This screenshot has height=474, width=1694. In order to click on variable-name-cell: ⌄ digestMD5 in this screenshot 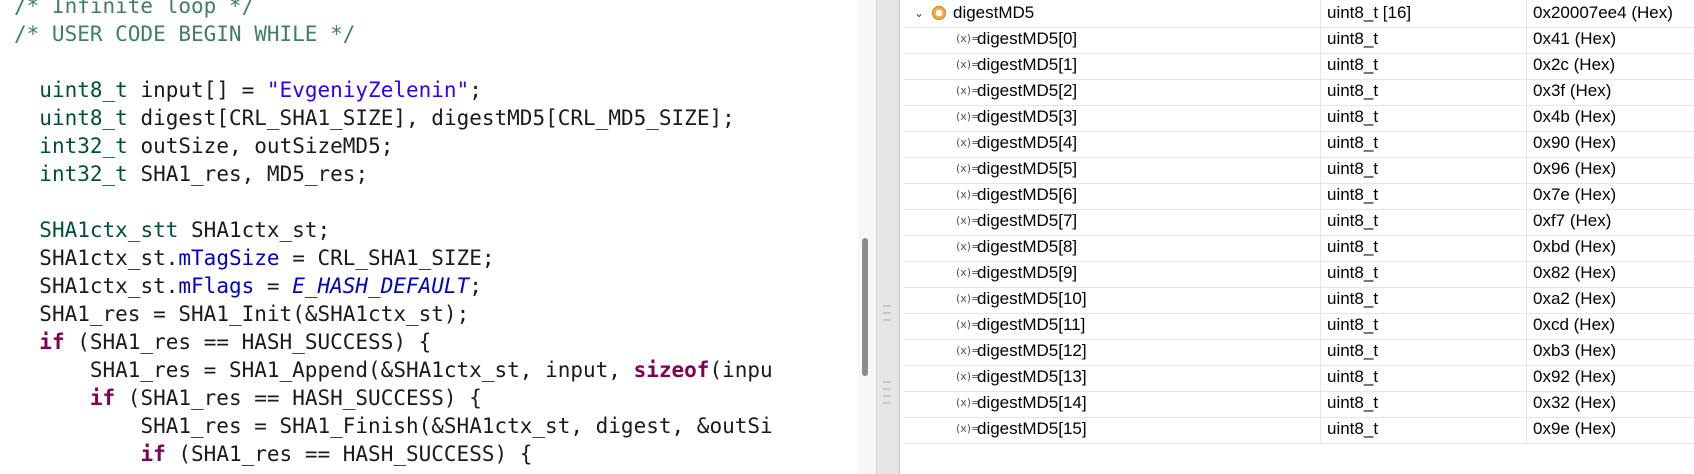, I will do `click(1112, 14)`.